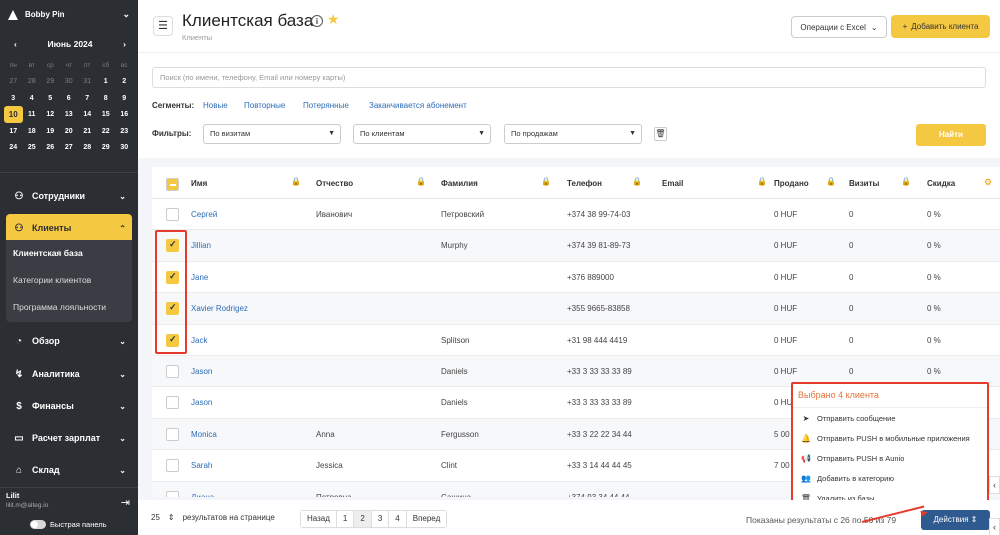  What do you see at coordinates (13, 131) in the screenshot?
I see `calendar-day: 17` at bounding box center [13, 131].